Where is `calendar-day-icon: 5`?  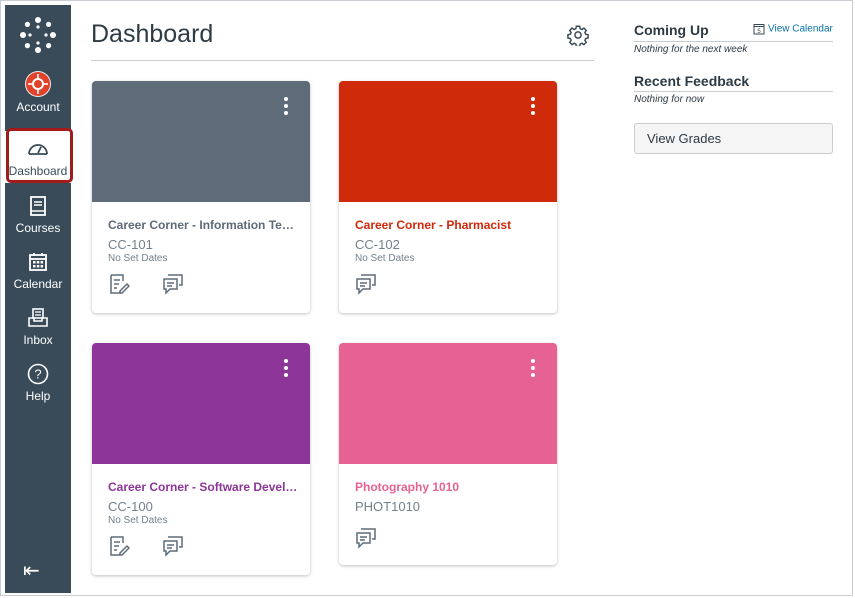 calendar-day-icon: 5 is located at coordinates (759, 29).